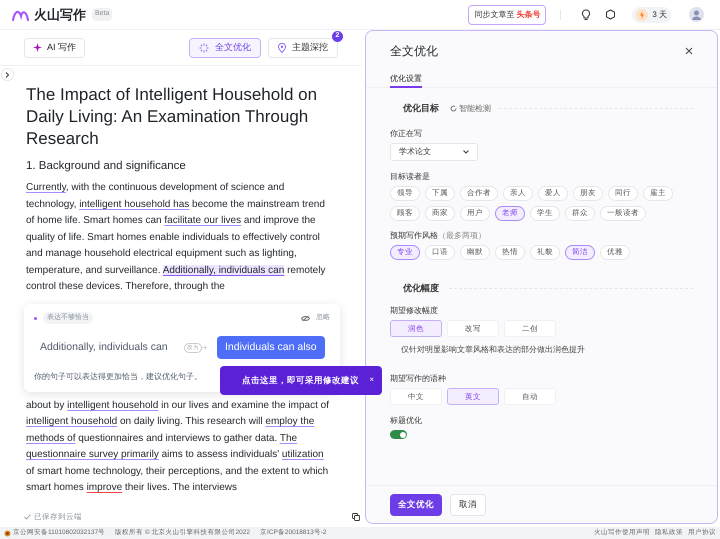 The width and height of the screenshot is (720, 539). I want to click on hexagon-icon, so click(610, 14).